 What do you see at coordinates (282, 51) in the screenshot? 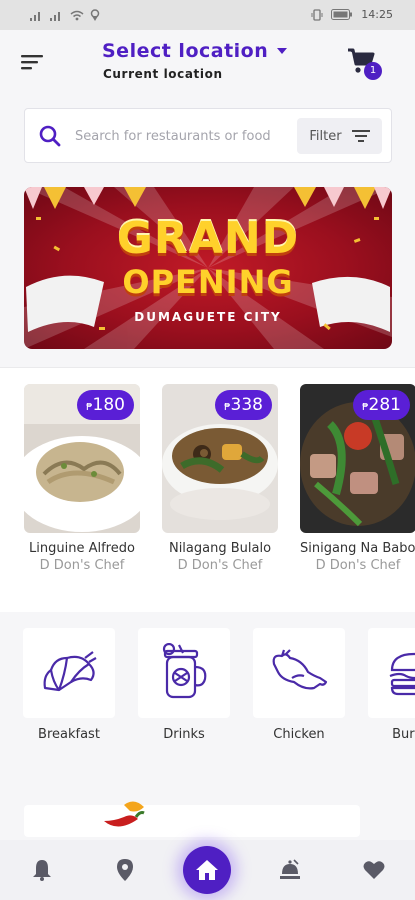
I see `chevron-down-icon` at bounding box center [282, 51].